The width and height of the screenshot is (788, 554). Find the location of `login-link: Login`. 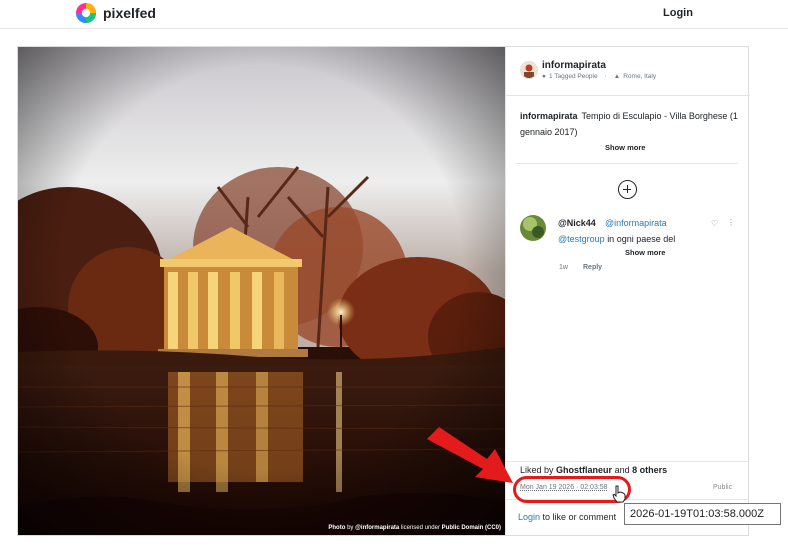

login-link: Login is located at coordinates (678, 13).